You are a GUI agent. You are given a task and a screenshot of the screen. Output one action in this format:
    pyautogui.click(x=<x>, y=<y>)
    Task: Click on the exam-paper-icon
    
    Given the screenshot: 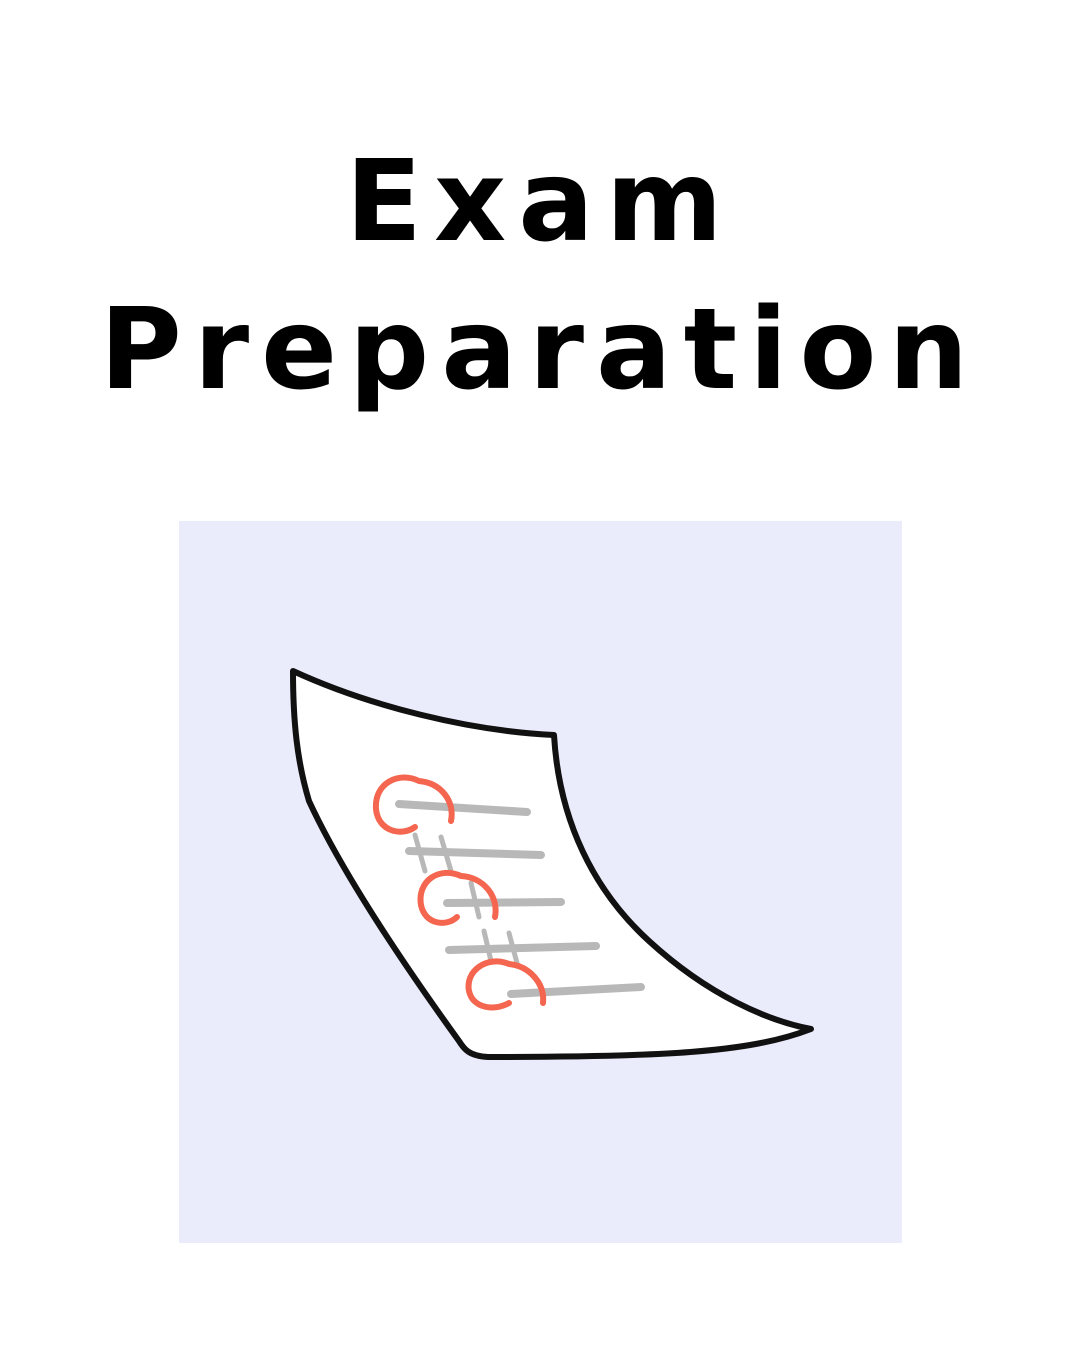 What is the action you would take?
    pyautogui.click(x=552, y=864)
    